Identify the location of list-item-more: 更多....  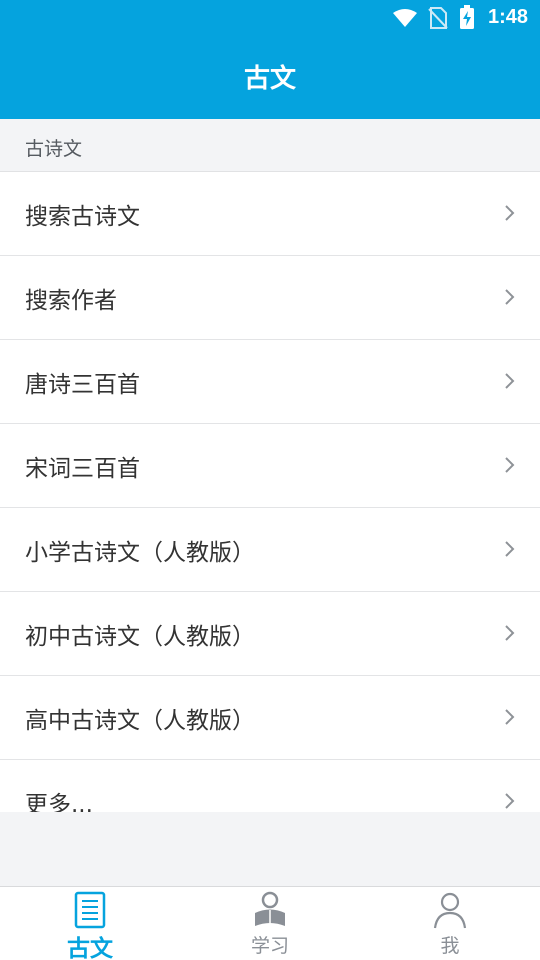
(270, 786).